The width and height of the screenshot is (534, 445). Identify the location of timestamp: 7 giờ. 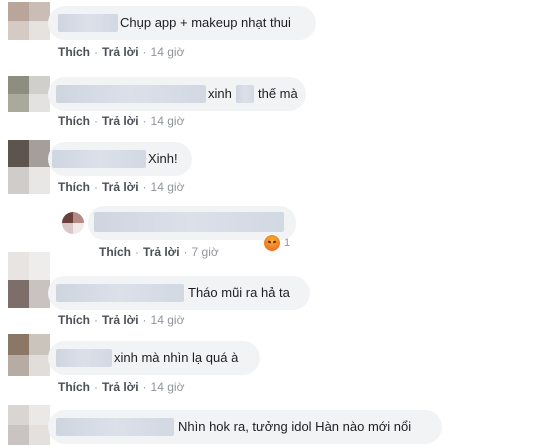
(205, 252).